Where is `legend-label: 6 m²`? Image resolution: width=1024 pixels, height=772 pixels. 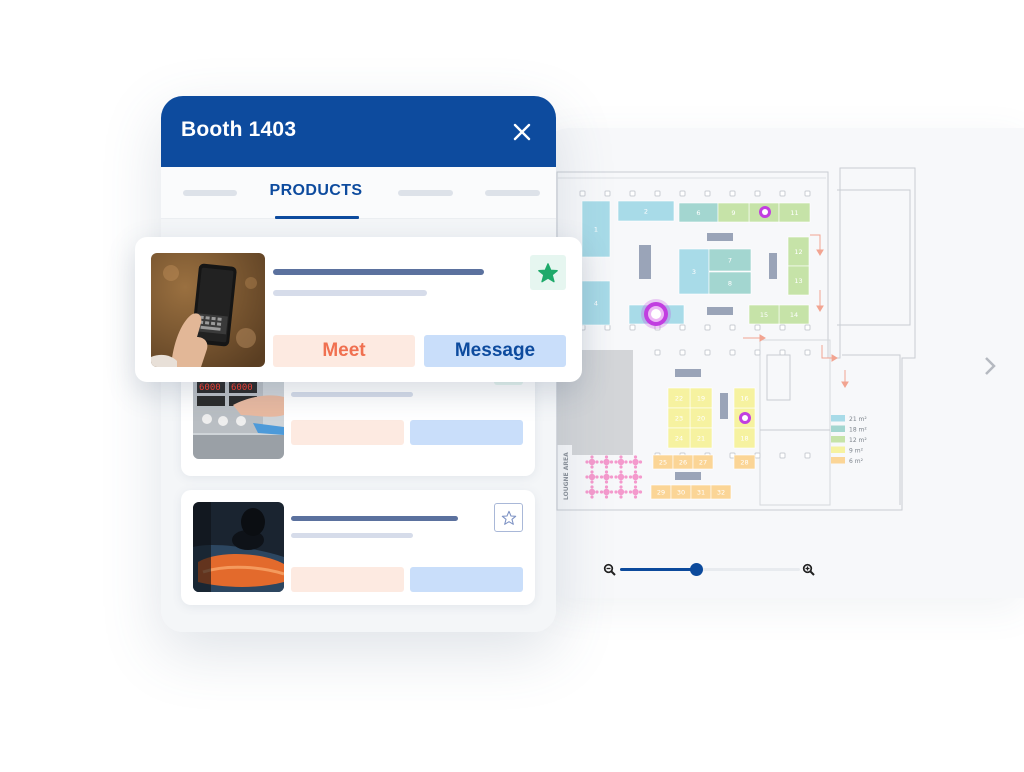
legend-label: 6 m² is located at coordinates (856, 461).